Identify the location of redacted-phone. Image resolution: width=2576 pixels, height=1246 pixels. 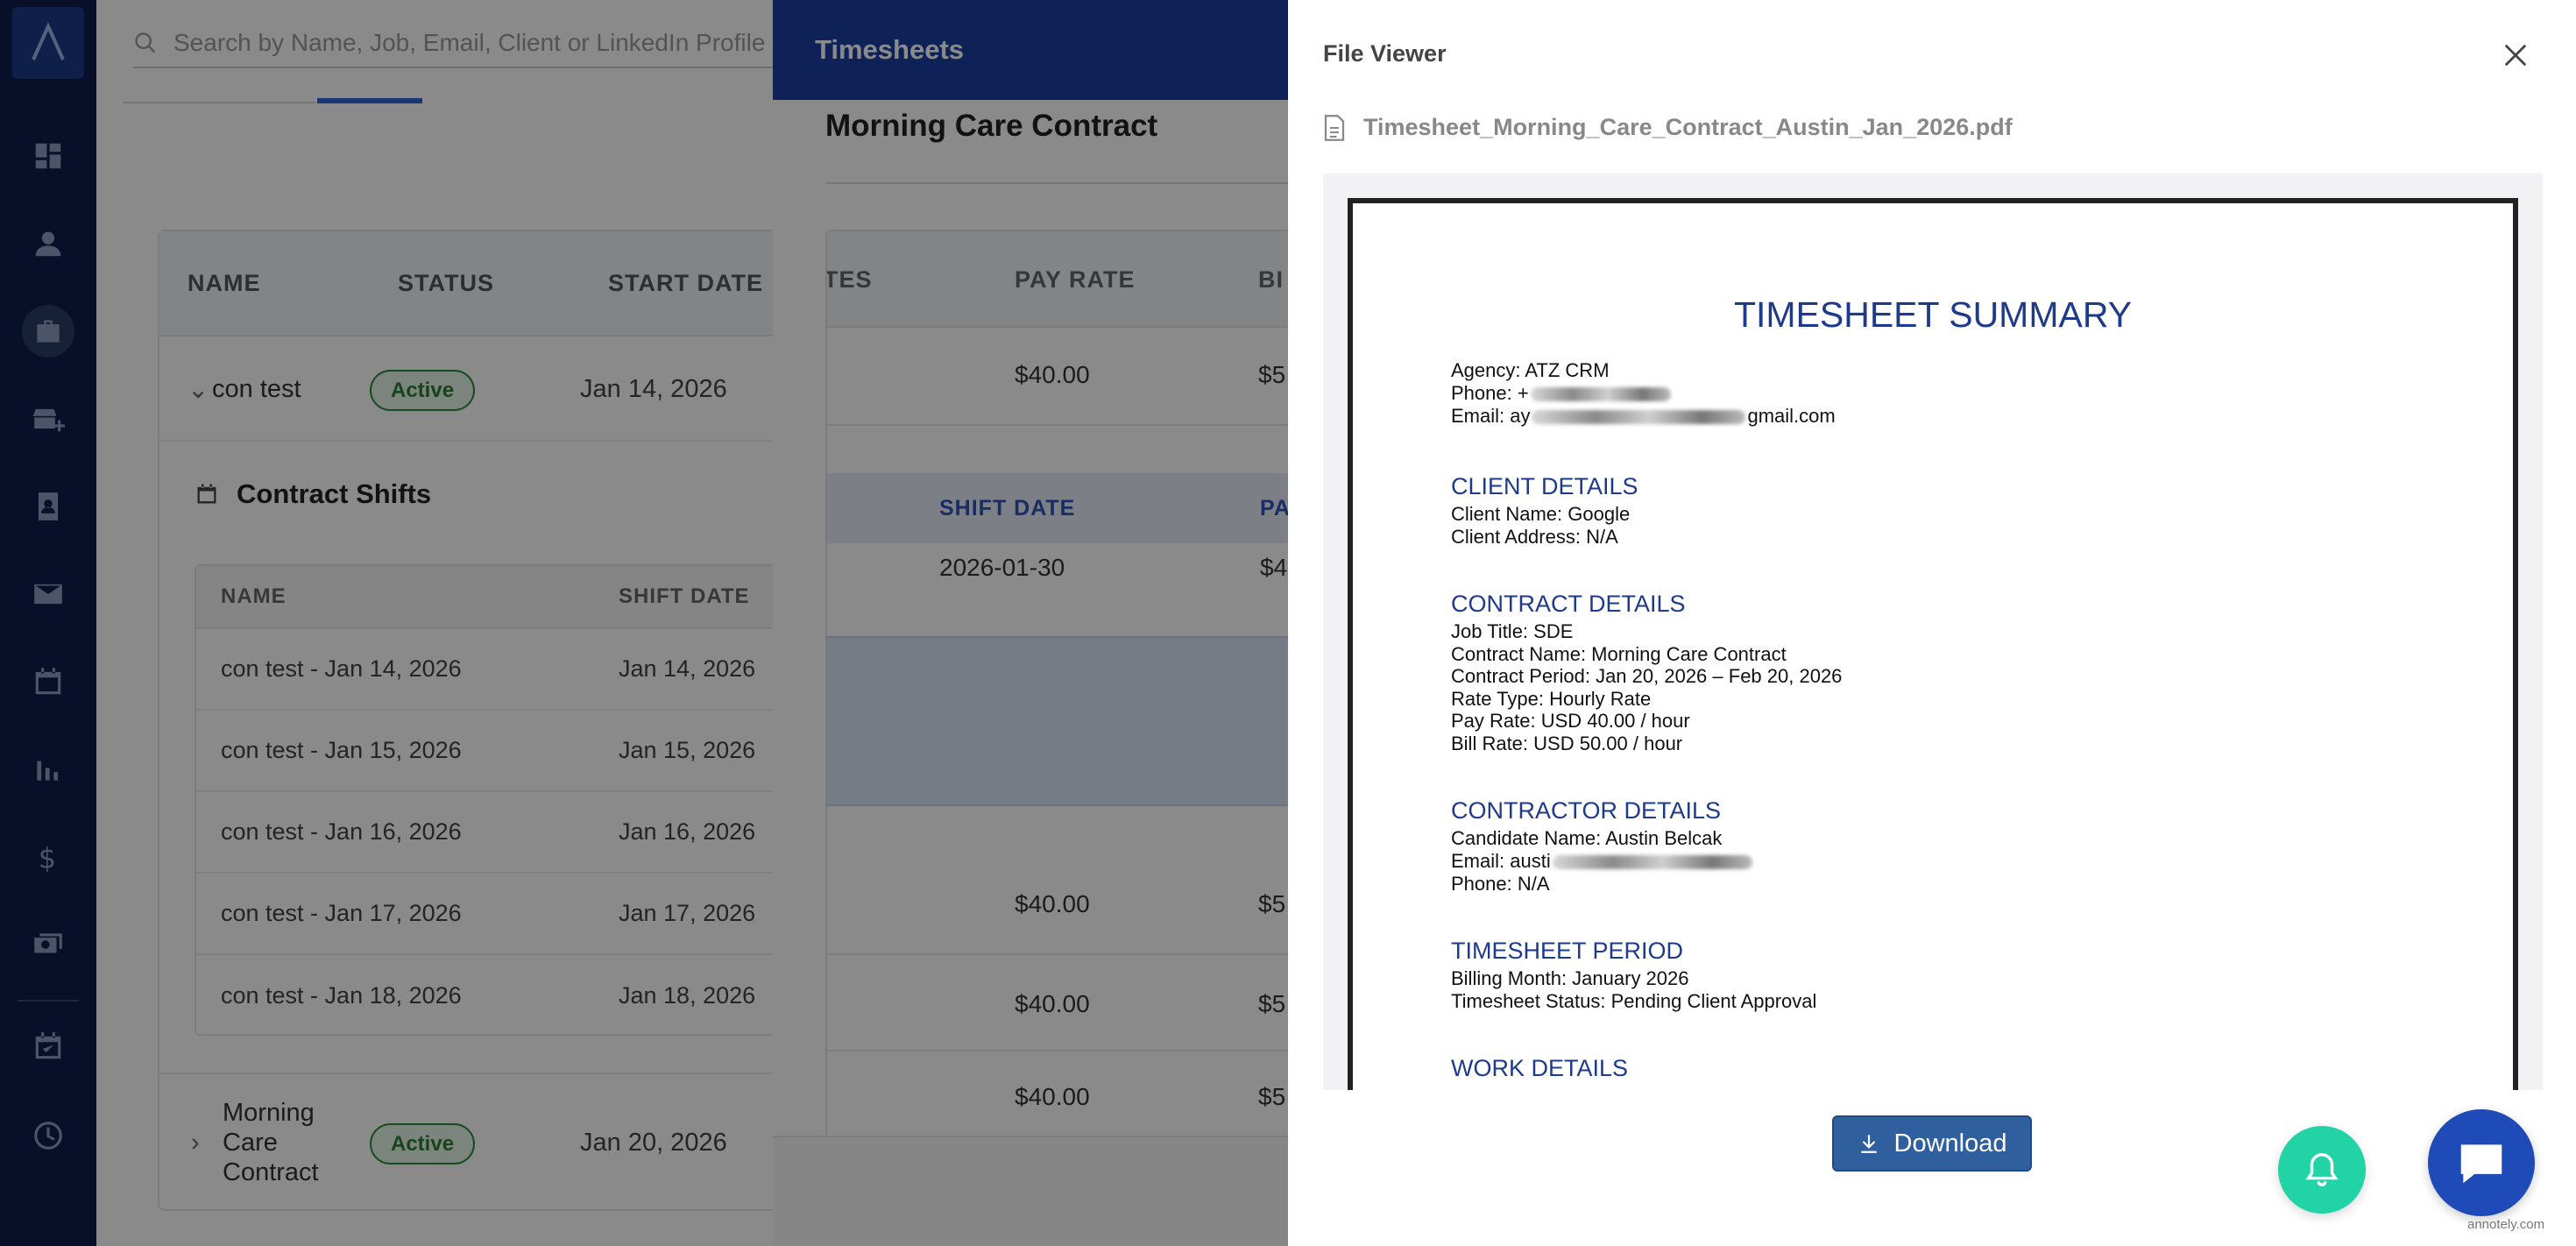
(1600, 394).